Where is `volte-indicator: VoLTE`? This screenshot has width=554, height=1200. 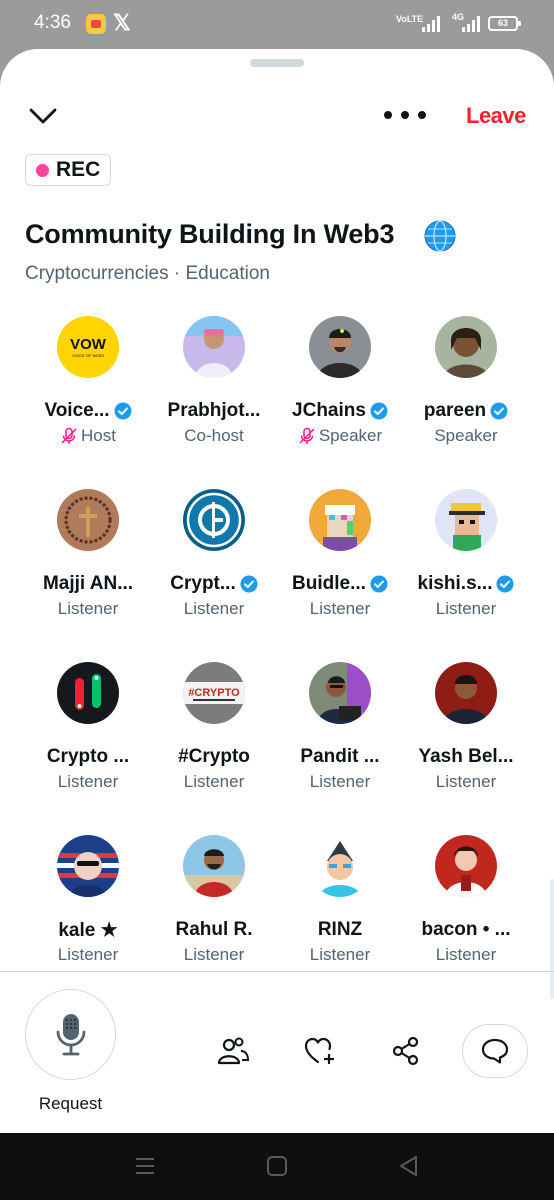
volte-indicator: VoLTE is located at coordinates (410, 19).